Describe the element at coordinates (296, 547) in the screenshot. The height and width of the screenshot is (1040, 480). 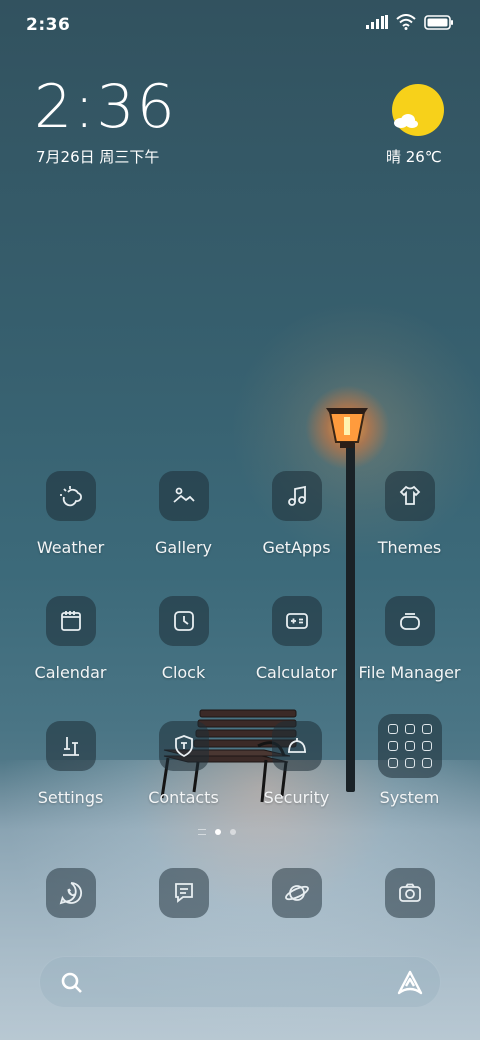
I see `app-label: GetApps` at that location.